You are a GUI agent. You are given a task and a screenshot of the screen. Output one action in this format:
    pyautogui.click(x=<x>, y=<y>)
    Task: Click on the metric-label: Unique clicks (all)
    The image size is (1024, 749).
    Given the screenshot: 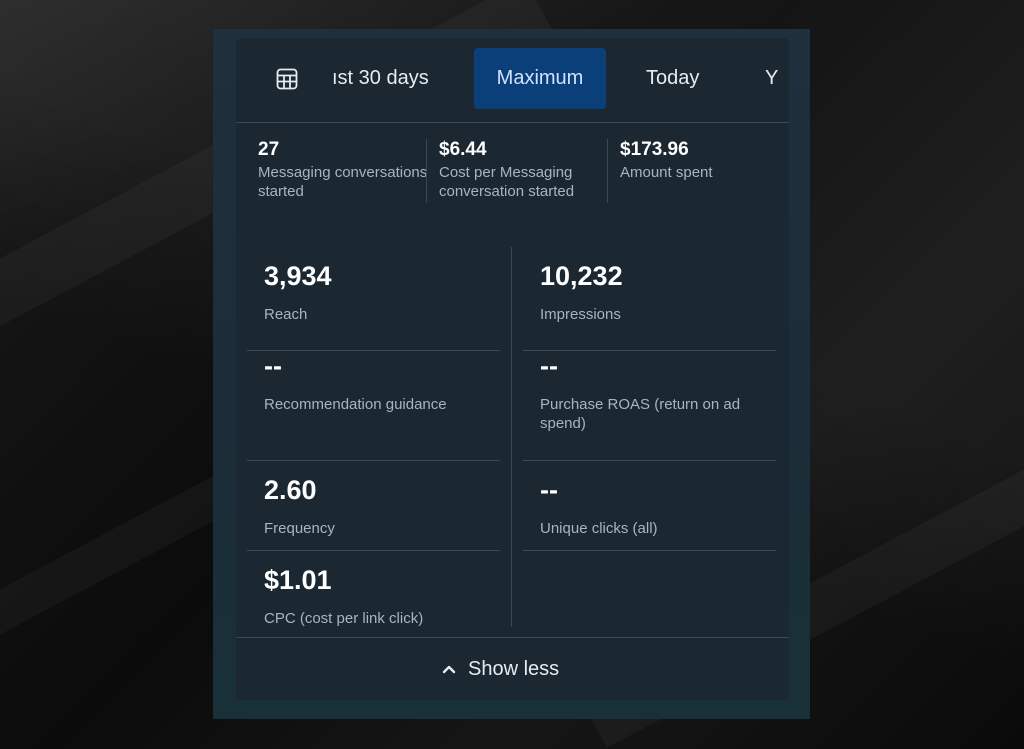 What is the action you would take?
    pyautogui.click(x=599, y=528)
    